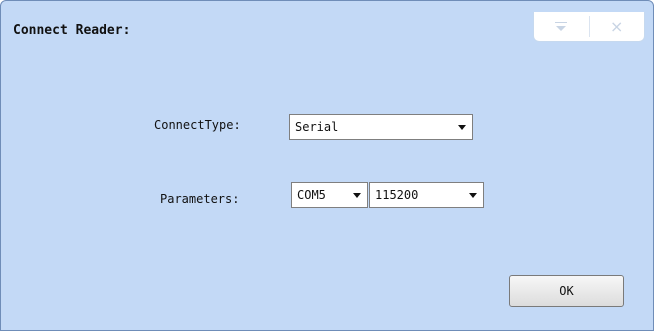 The width and height of the screenshot is (654, 331). I want to click on close-button: ×, so click(617, 26).